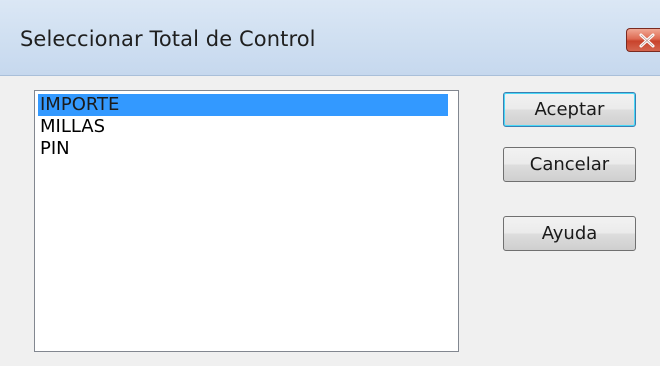 This screenshot has height=366, width=660. Describe the element at coordinates (647, 40) in the screenshot. I see `close-icon` at that location.